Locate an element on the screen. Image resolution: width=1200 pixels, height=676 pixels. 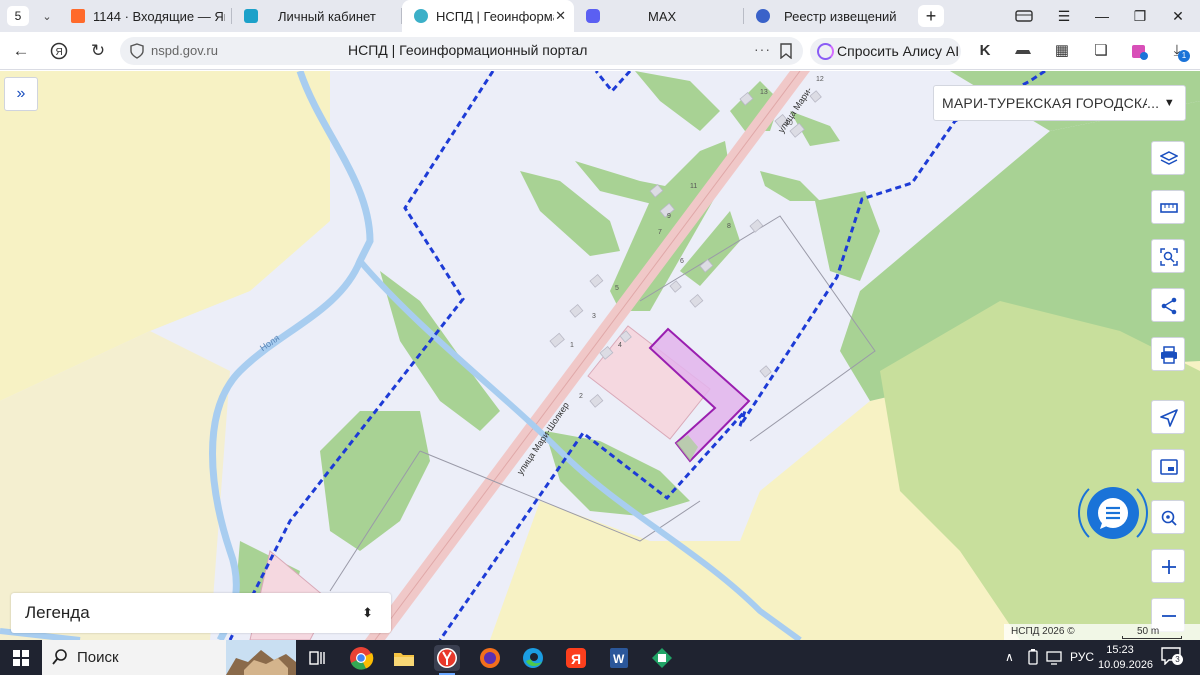
svg-text: Я is located at coordinates (576, 659).